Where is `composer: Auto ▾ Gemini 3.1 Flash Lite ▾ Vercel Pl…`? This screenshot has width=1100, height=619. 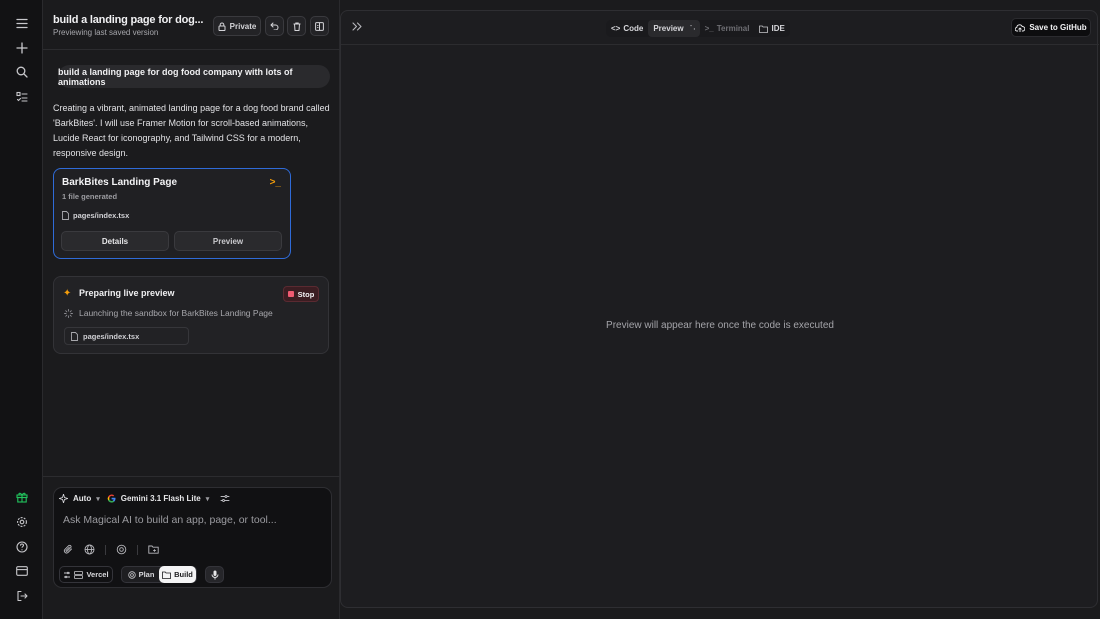
composer: Auto ▾ Gemini 3.1 Flash Lite ▾ Vercel Pl… is located at coordinates (192, 537).